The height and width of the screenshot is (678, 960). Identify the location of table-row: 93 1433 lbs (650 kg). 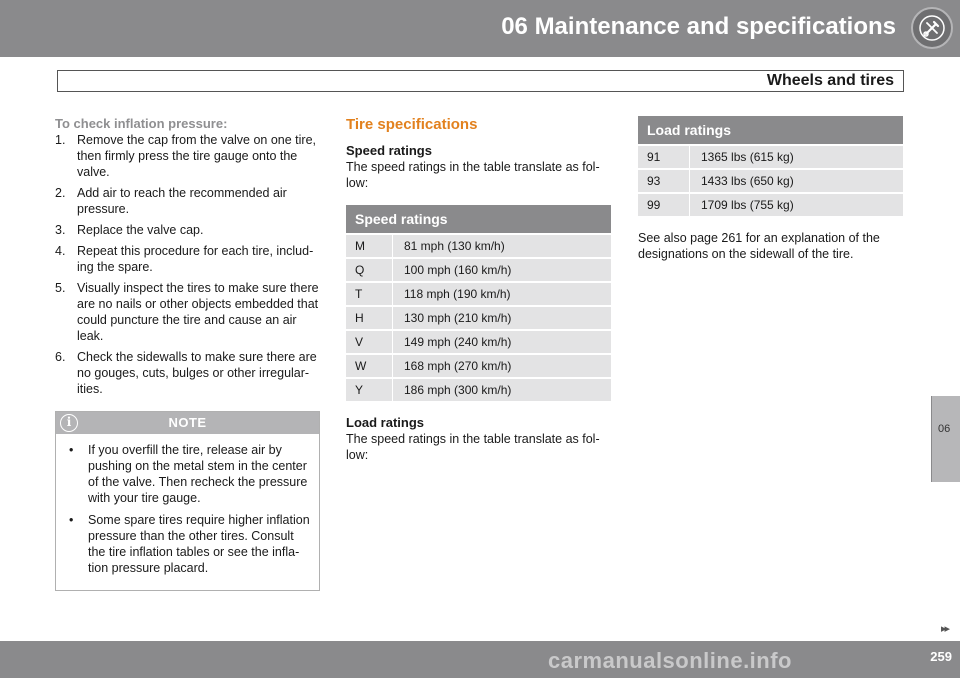
(770, 180).